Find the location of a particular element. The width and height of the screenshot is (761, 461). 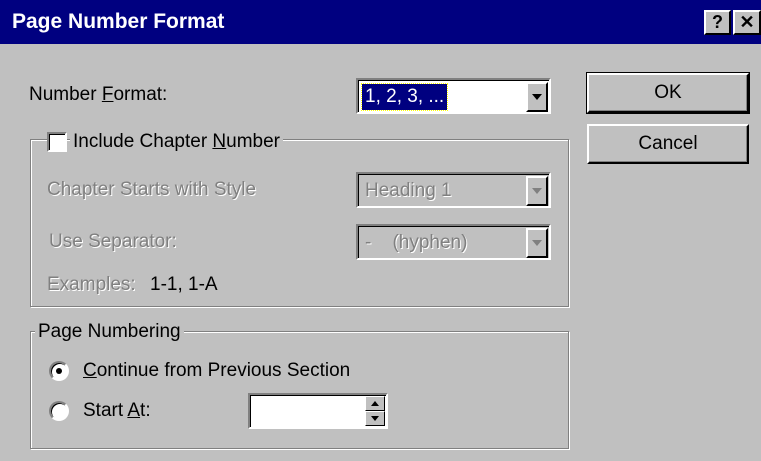

start-at-label: Start At: is located at coordinates (117, 411).